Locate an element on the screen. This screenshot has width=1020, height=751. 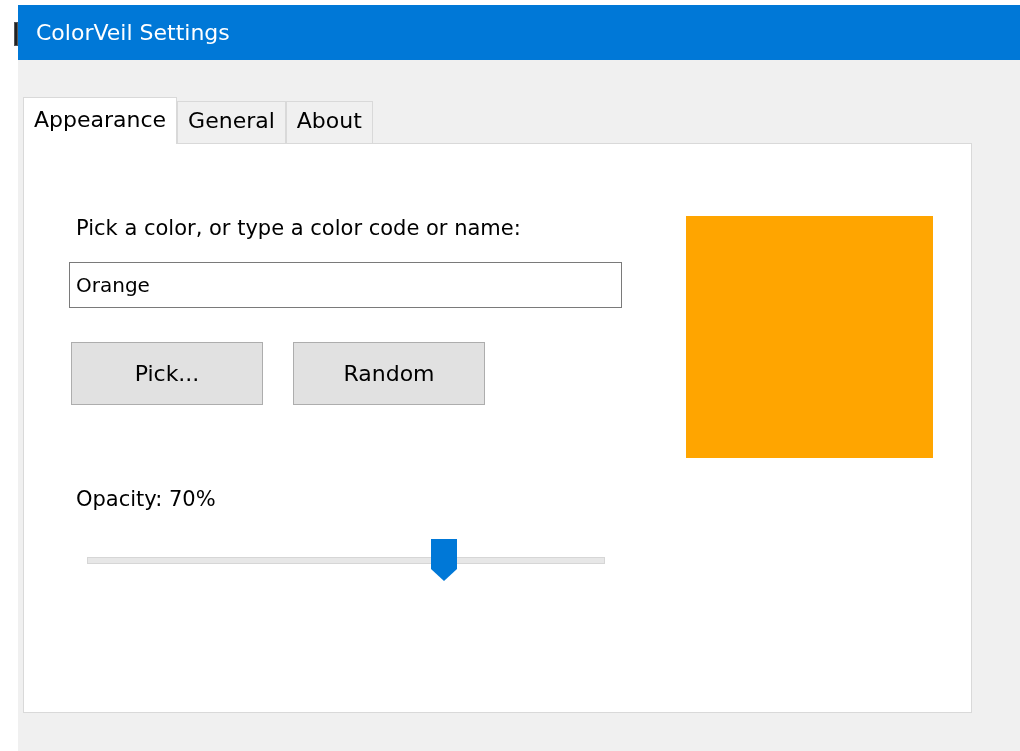
tab: Appearance is located at coordinates (100, 120).